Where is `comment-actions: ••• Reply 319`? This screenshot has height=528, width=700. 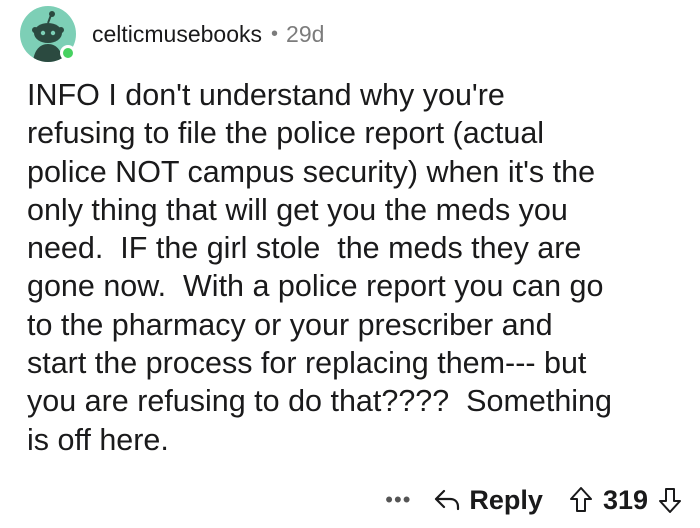
comment-actions: ••• Reply 319 is located at coordinates (533, 500).